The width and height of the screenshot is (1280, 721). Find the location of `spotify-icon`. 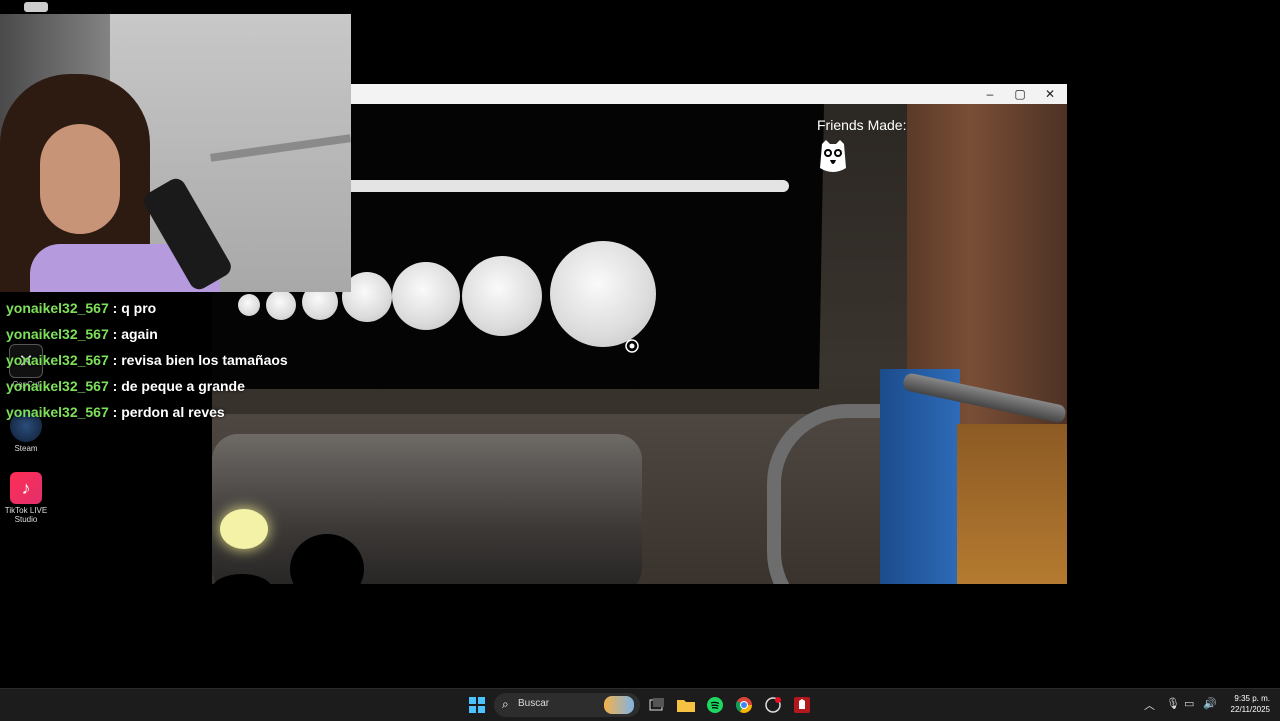

spotify-icon is located at coordinates (715, 705).